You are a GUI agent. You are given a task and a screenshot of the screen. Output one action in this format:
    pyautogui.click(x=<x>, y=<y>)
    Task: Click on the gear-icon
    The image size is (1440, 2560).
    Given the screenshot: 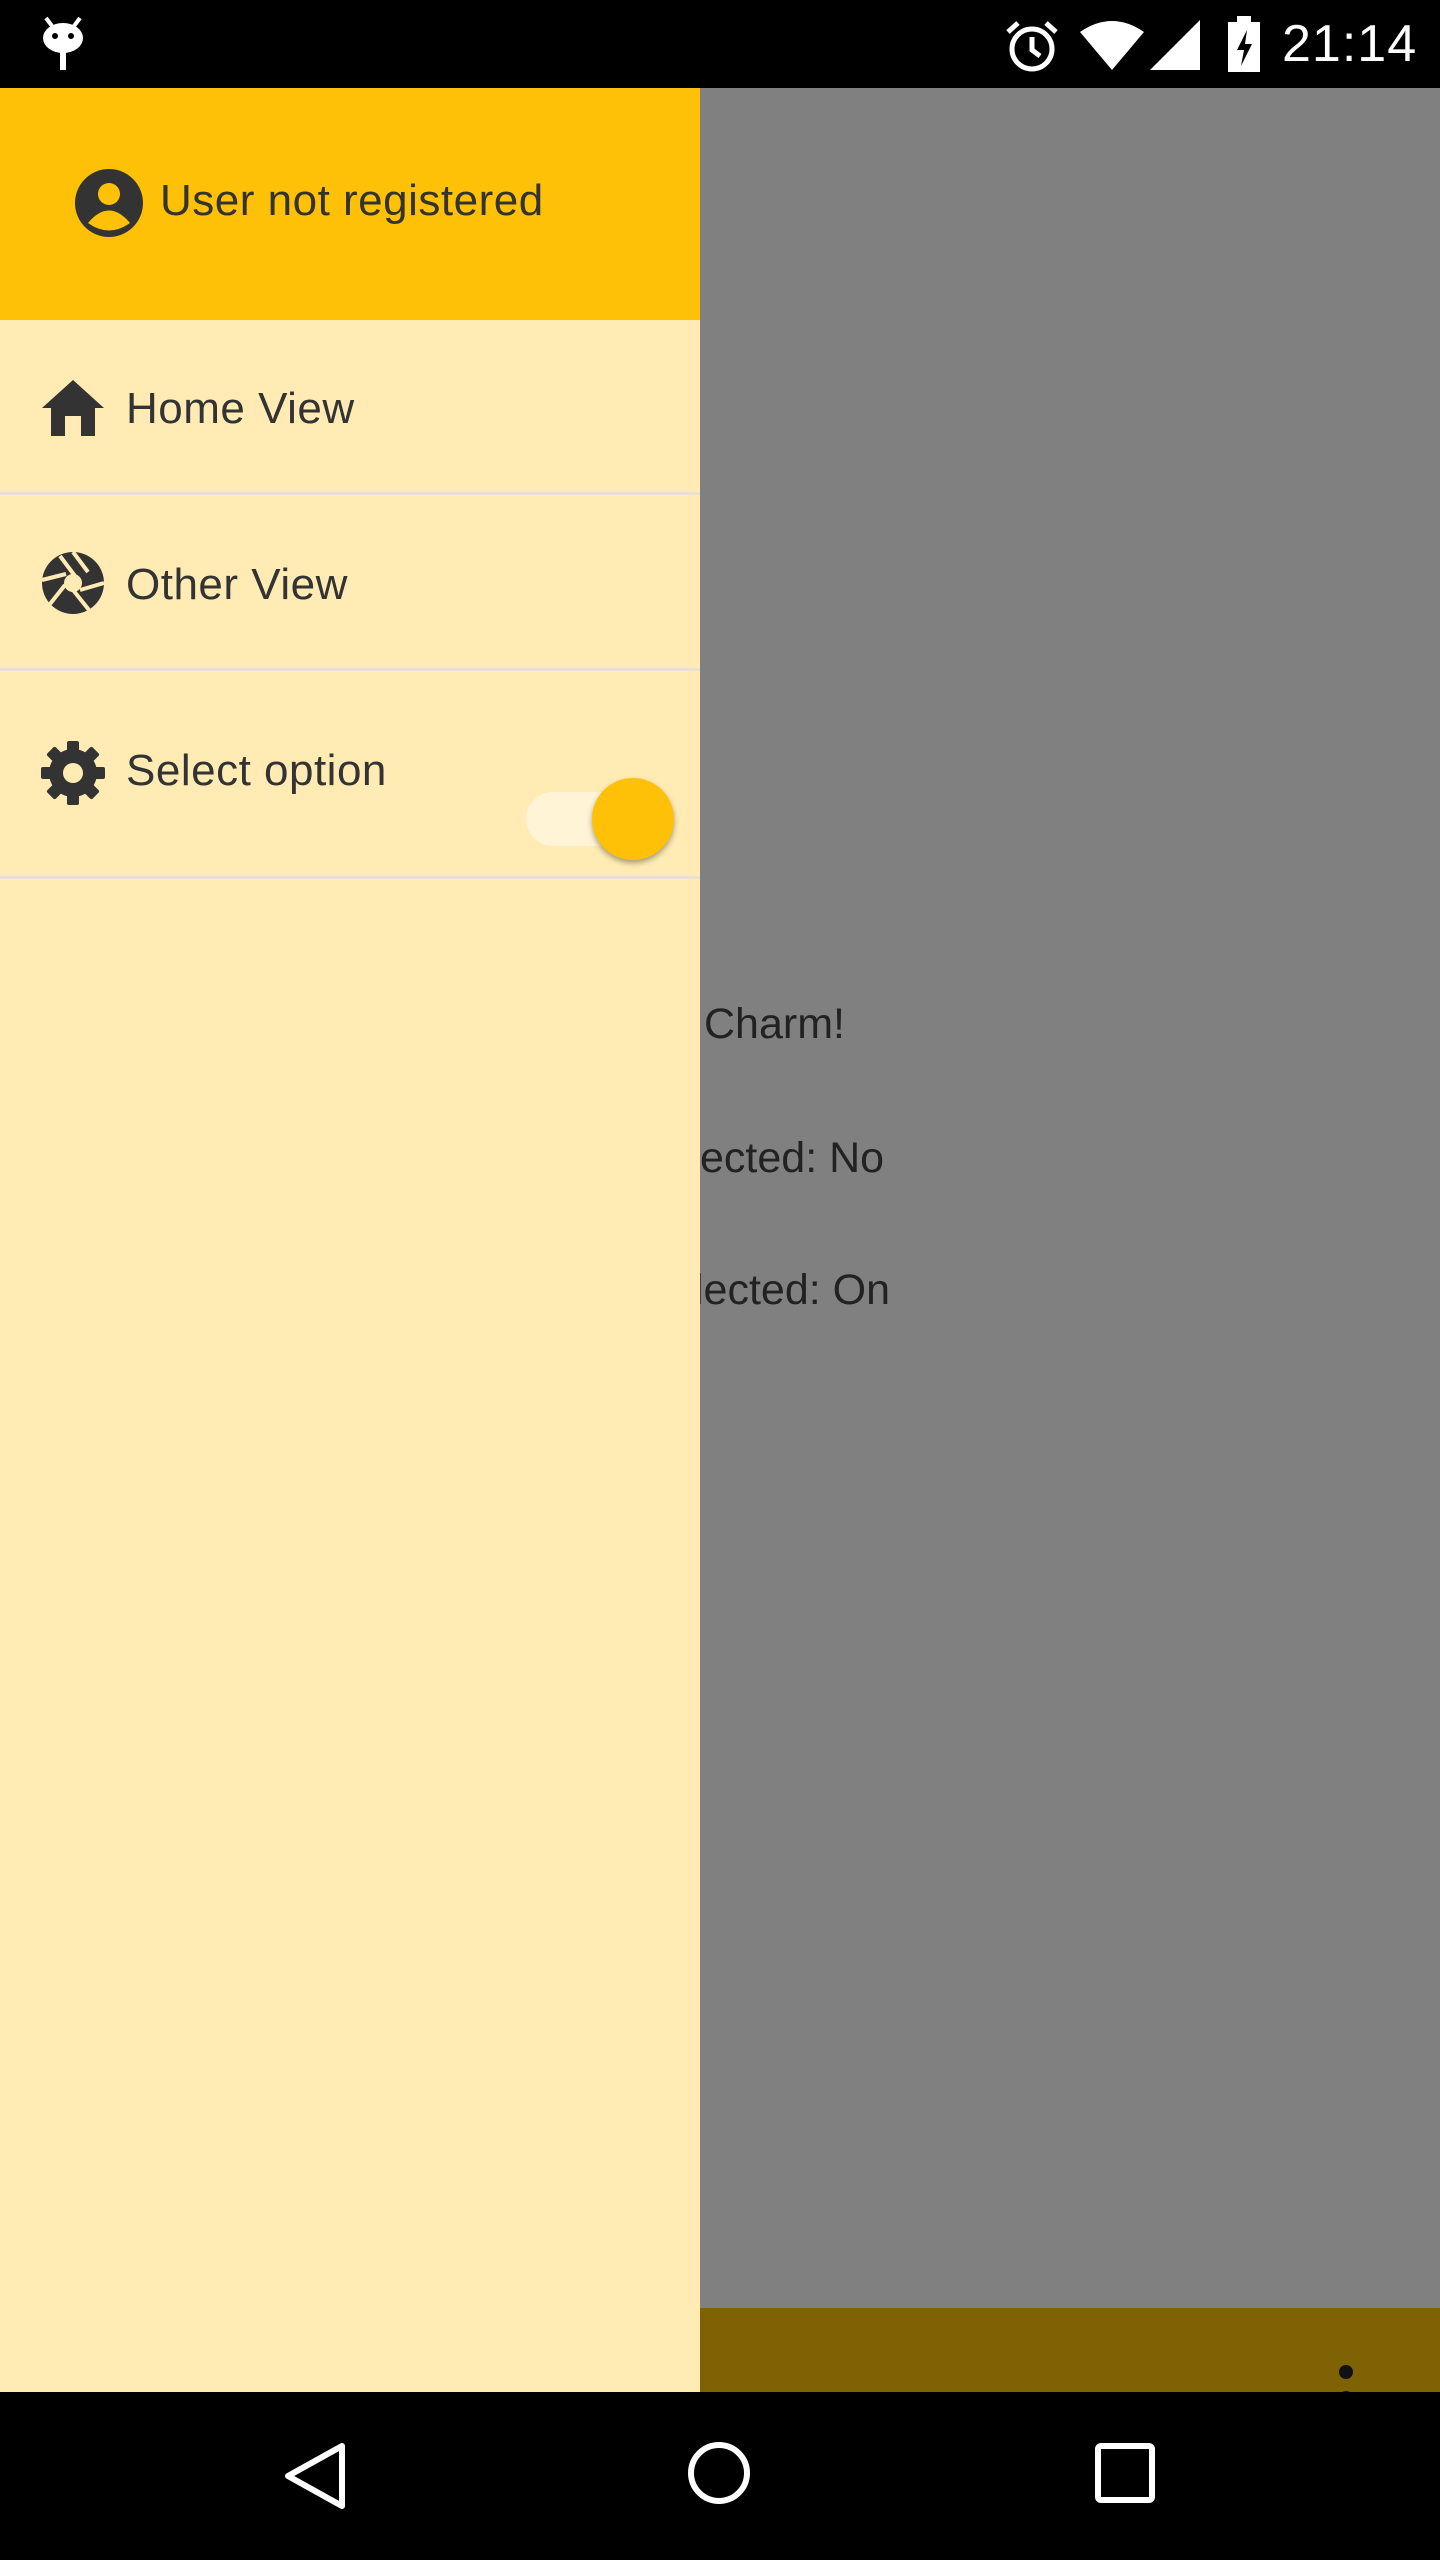 What is the action you would take?
    pyautogui.click(x=73, y=773)
    